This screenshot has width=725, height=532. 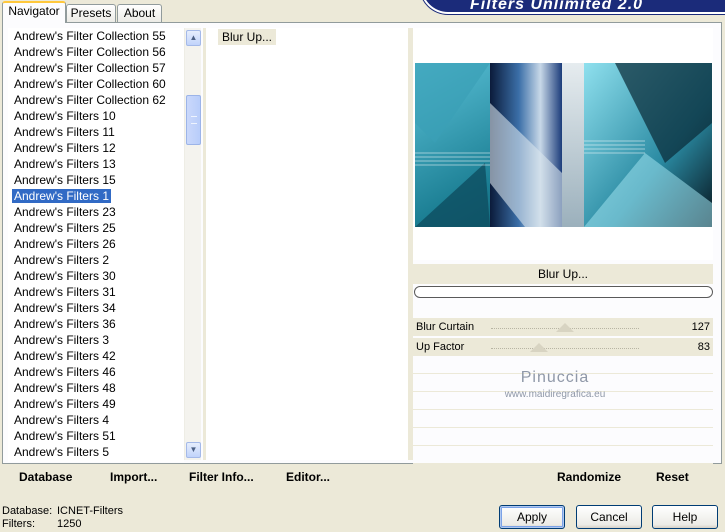 I want to click on category-item: Andrew's Filters 15, so click(x=96, y=180).